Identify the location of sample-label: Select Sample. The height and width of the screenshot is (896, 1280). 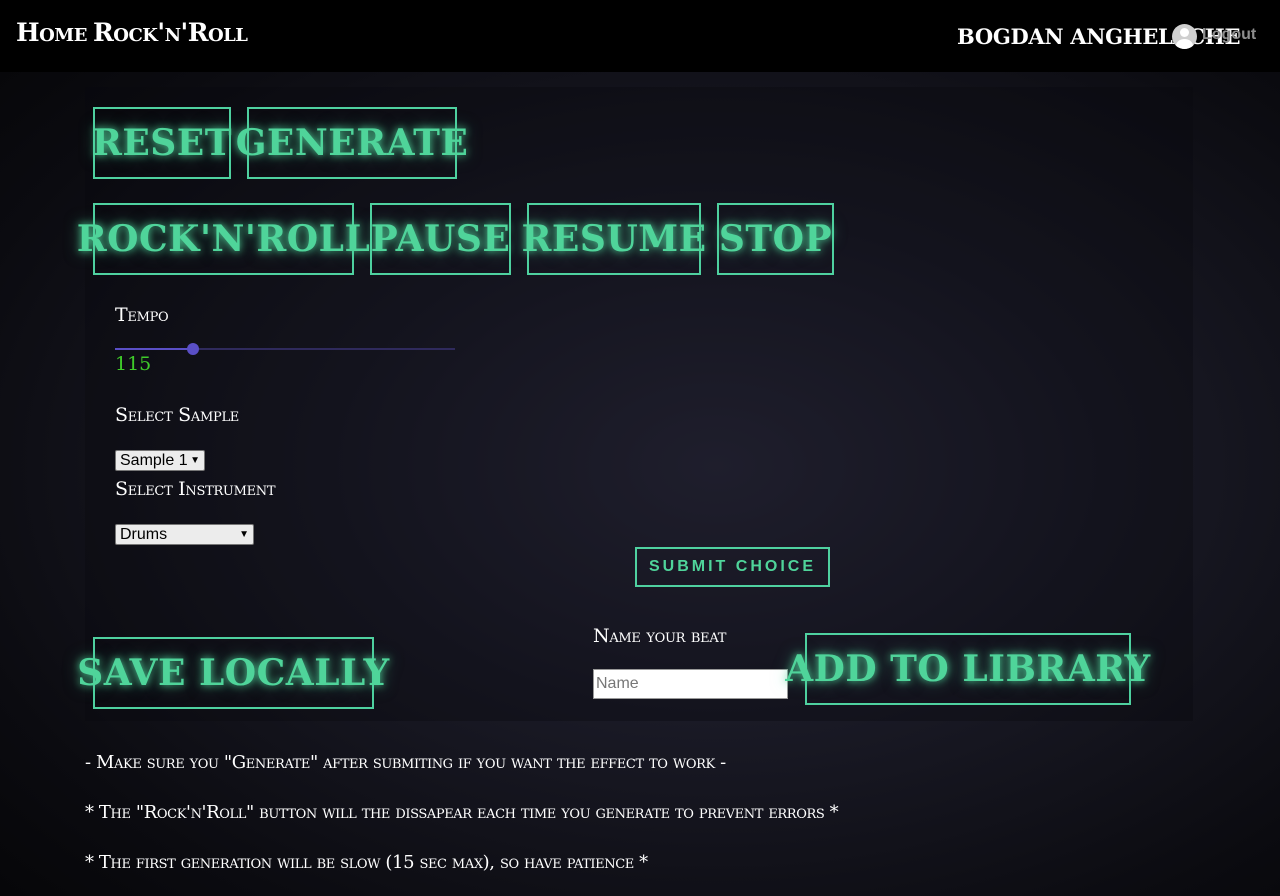
(177, 415).